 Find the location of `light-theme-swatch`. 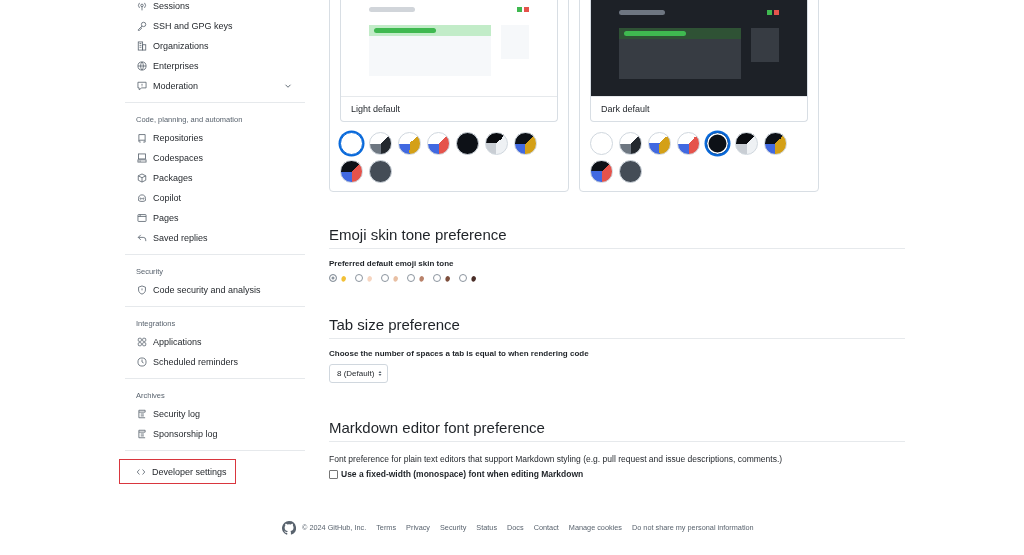

light-theme-swatch is located at coordinates (351, 143).